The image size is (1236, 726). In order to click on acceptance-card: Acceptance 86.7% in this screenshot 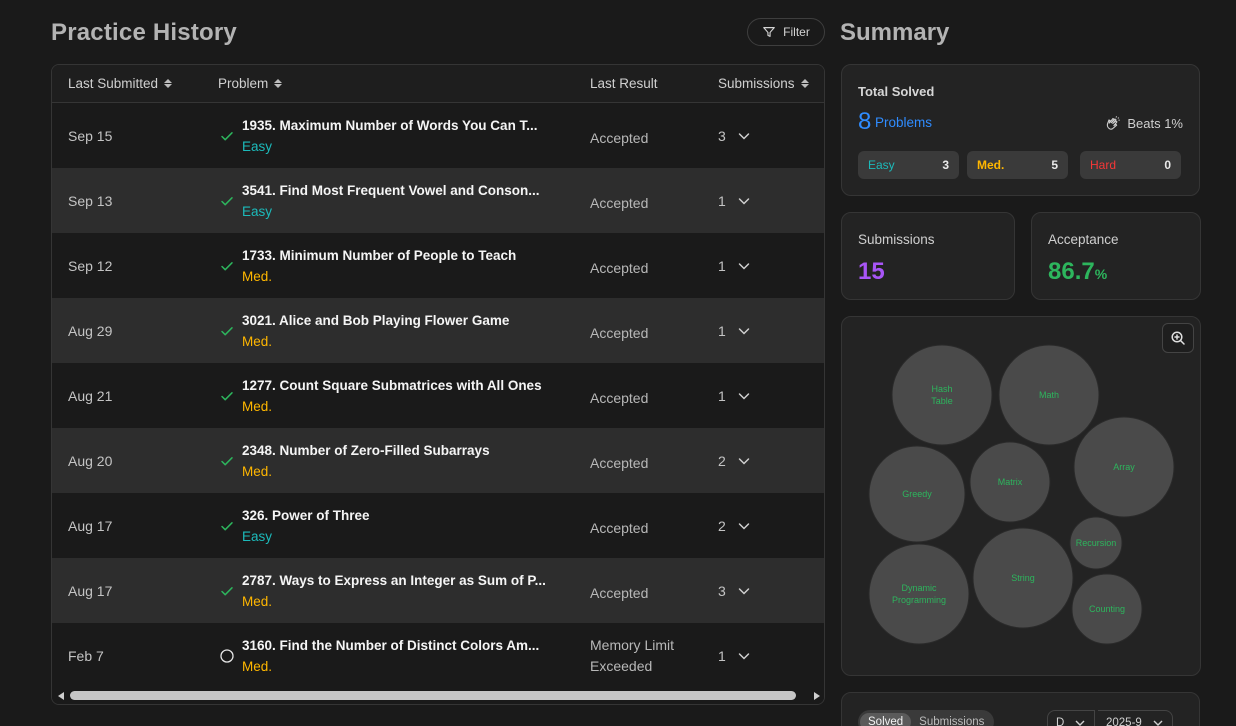, I will do `click(1116, 256)`.